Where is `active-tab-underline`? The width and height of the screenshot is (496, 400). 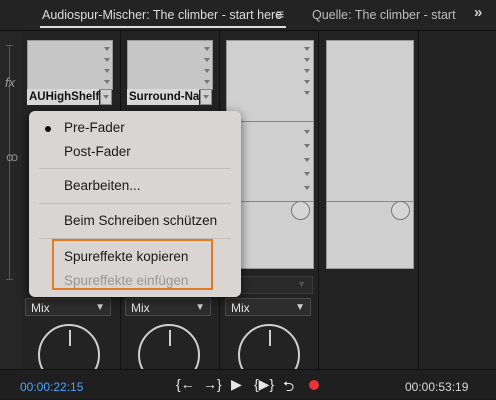
active-tab-underline is located at coordinates (163, 27).